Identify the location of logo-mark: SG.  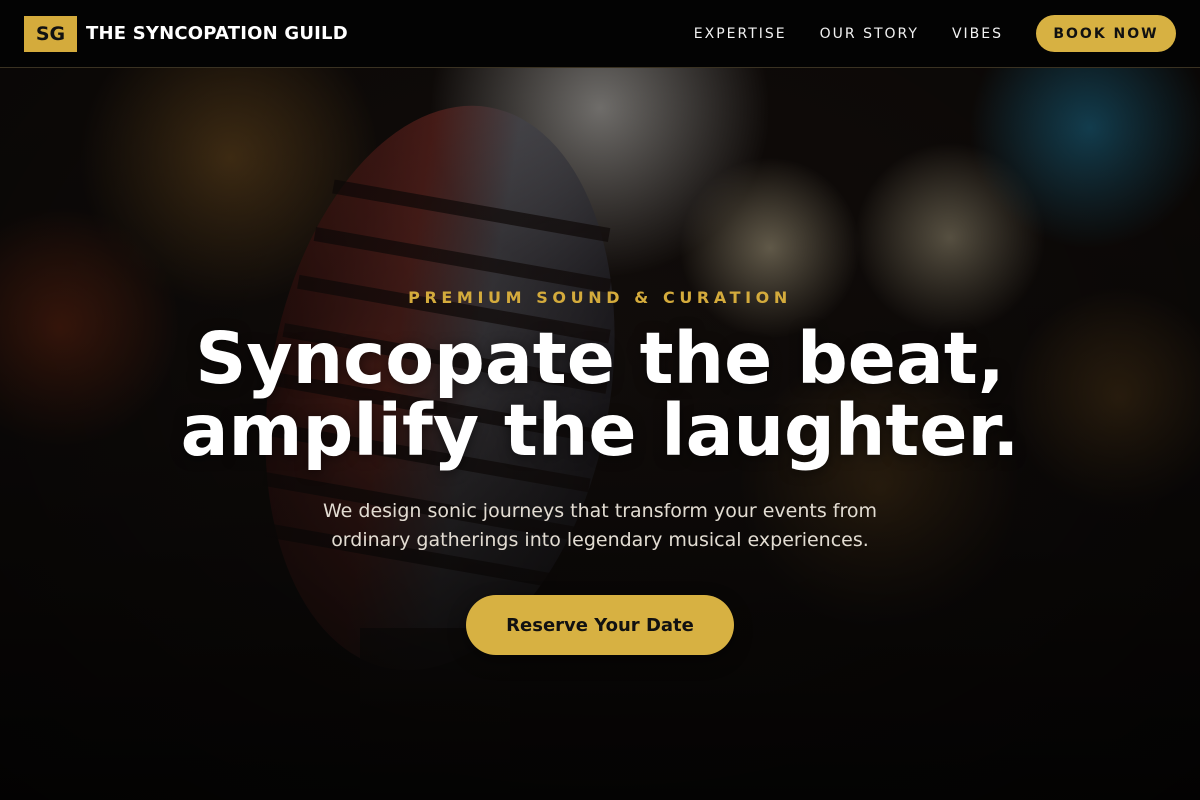
(50, 33).